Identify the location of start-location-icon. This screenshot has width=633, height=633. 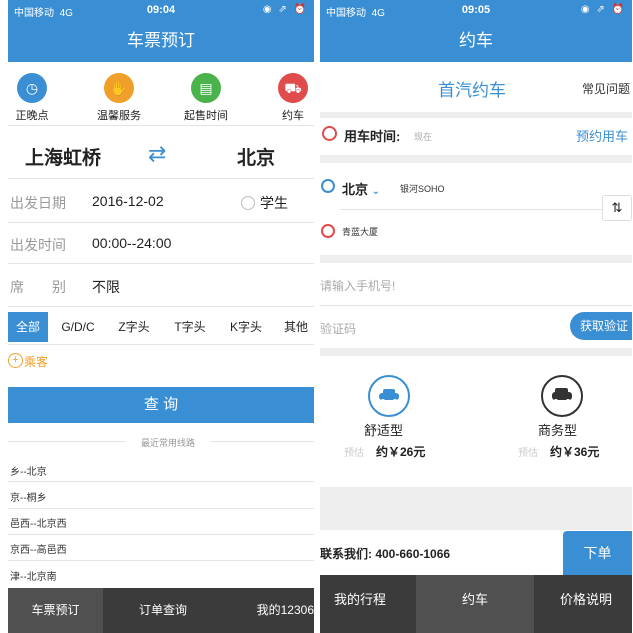
(328, 186).